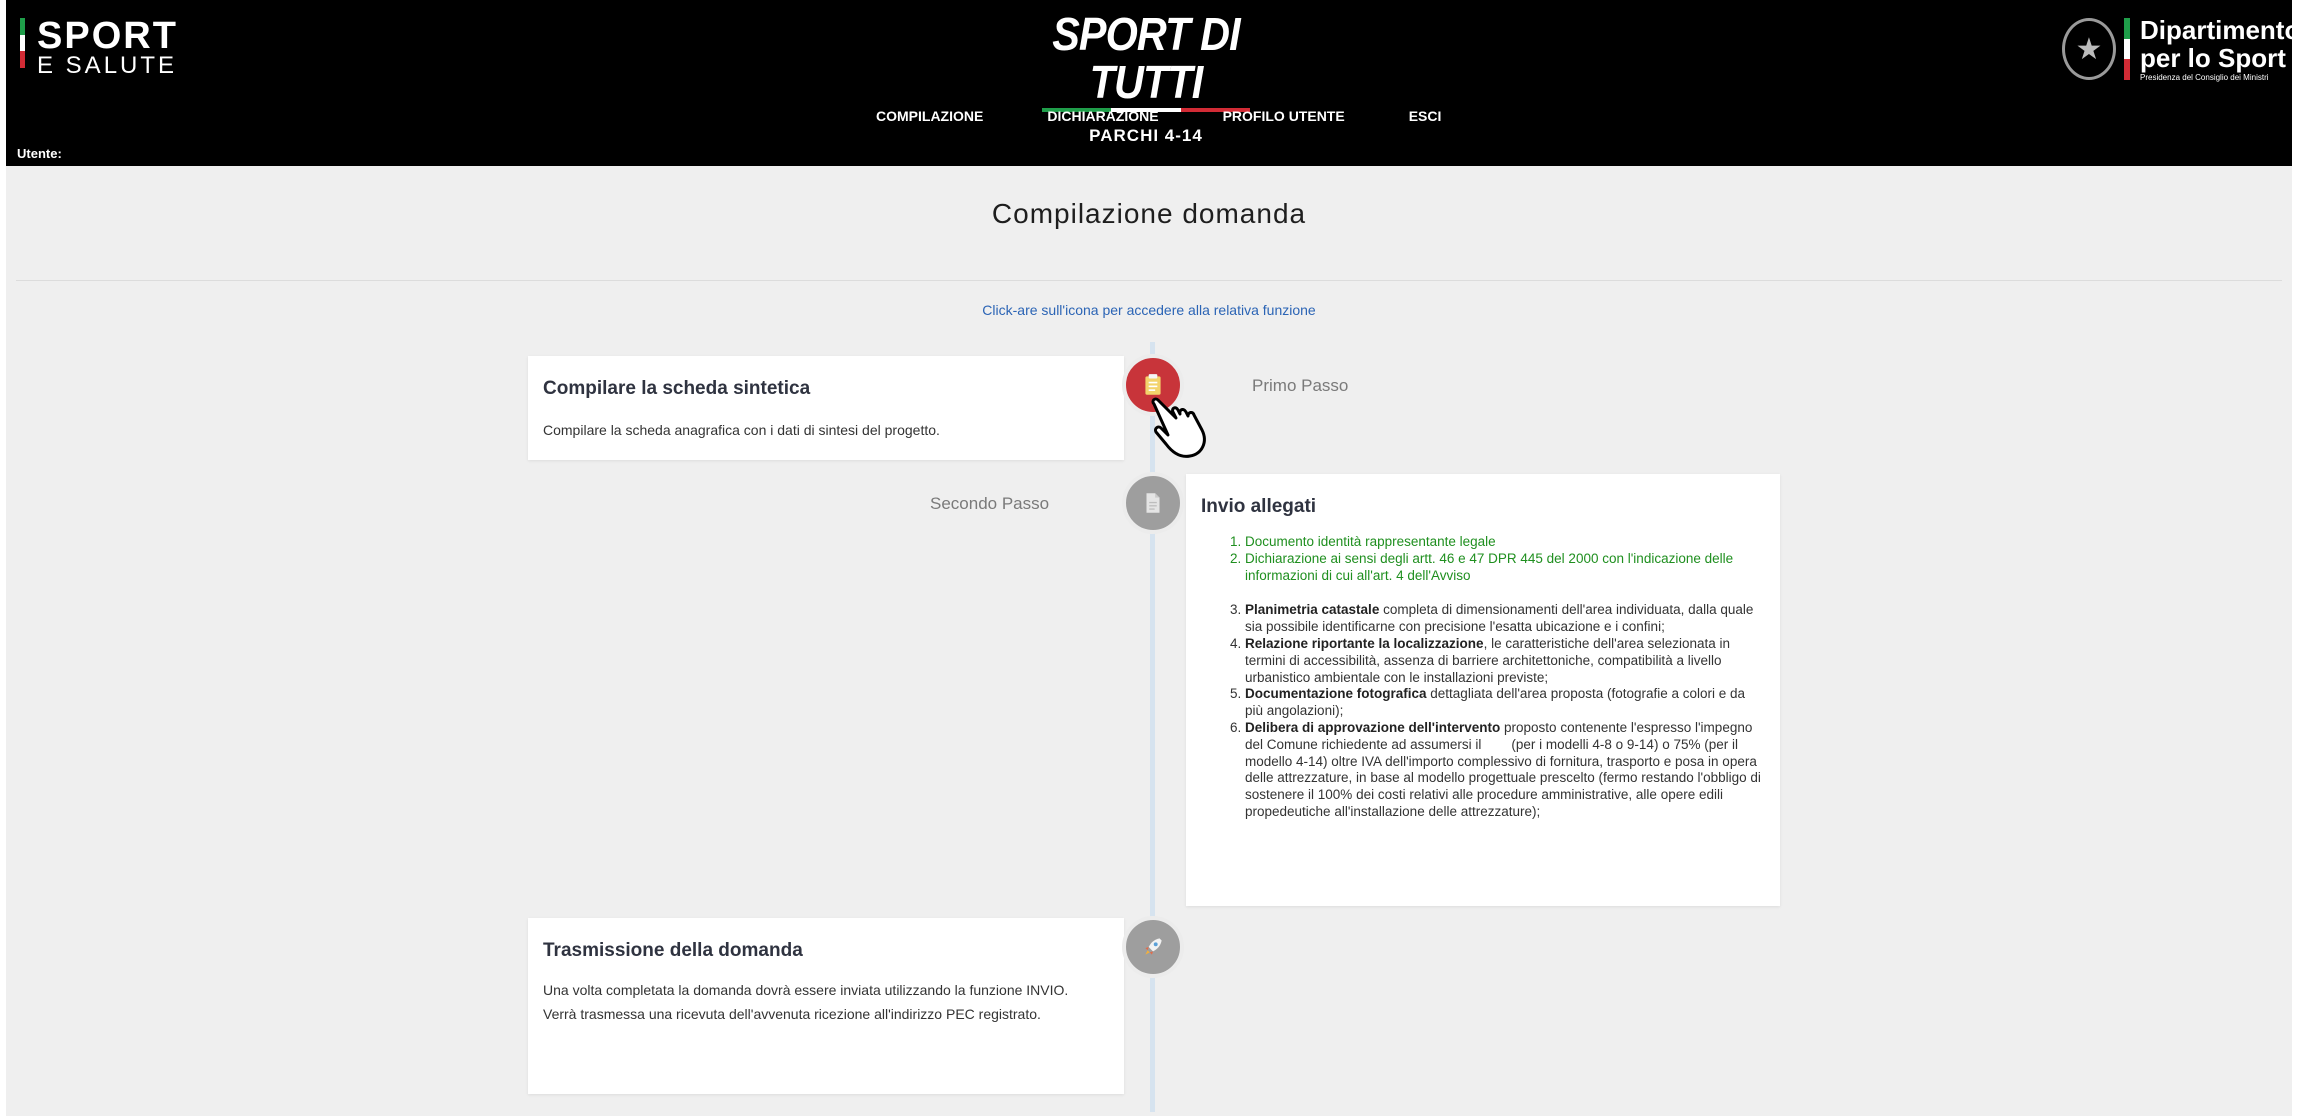 Image resolution: width=2298 pixels, height=1116 pixels. Describe the element at coordinates (1425, 116) in the screenshot. I see `nav-esci: ESCI` at that location.